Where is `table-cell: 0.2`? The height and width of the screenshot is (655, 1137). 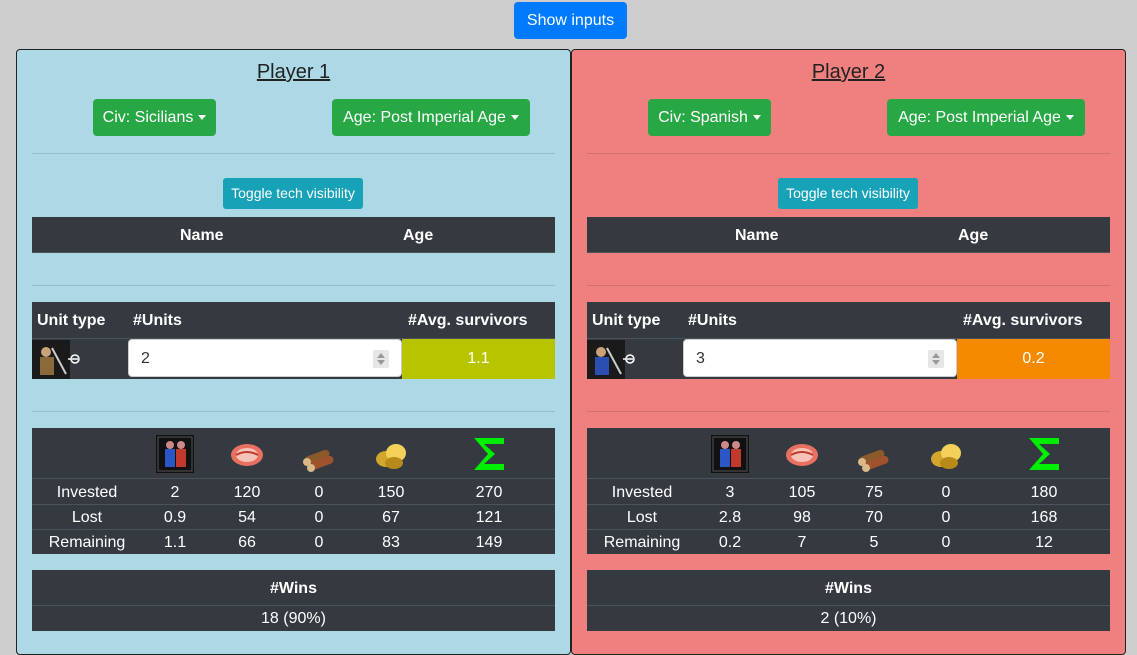 table-cell: 0.2 is located at coordinates (730, 542).